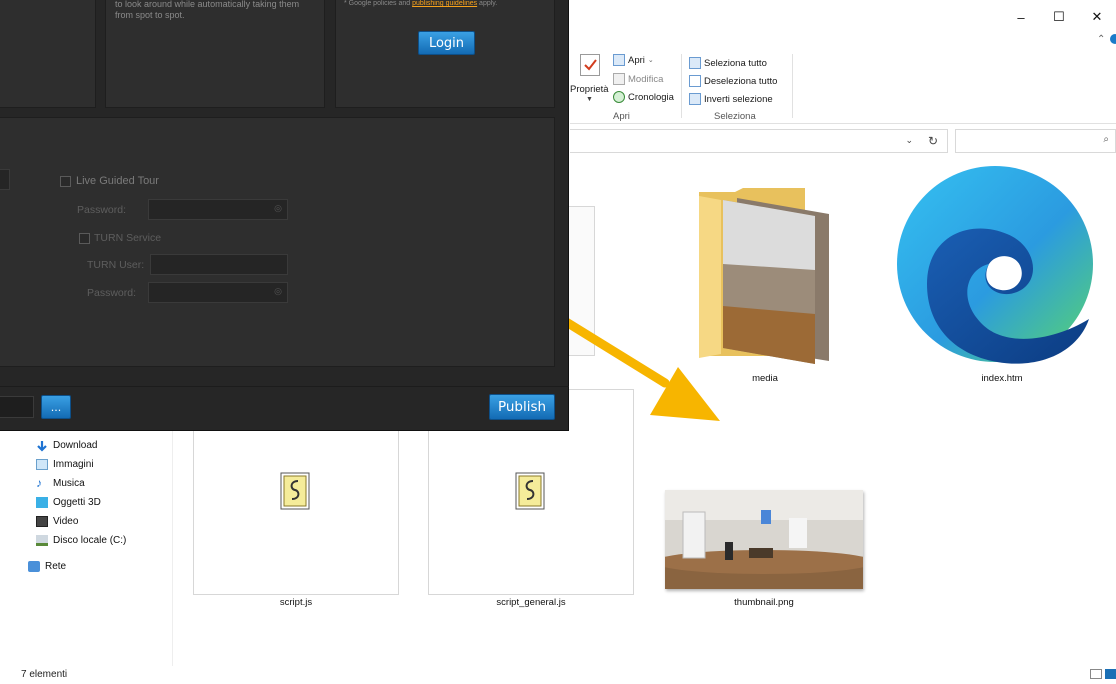 The height and width of the screenshot is (684, 1116). Describe the element at coordinates (590, 65) in the screenshot. I see `properties-icon` at that location.